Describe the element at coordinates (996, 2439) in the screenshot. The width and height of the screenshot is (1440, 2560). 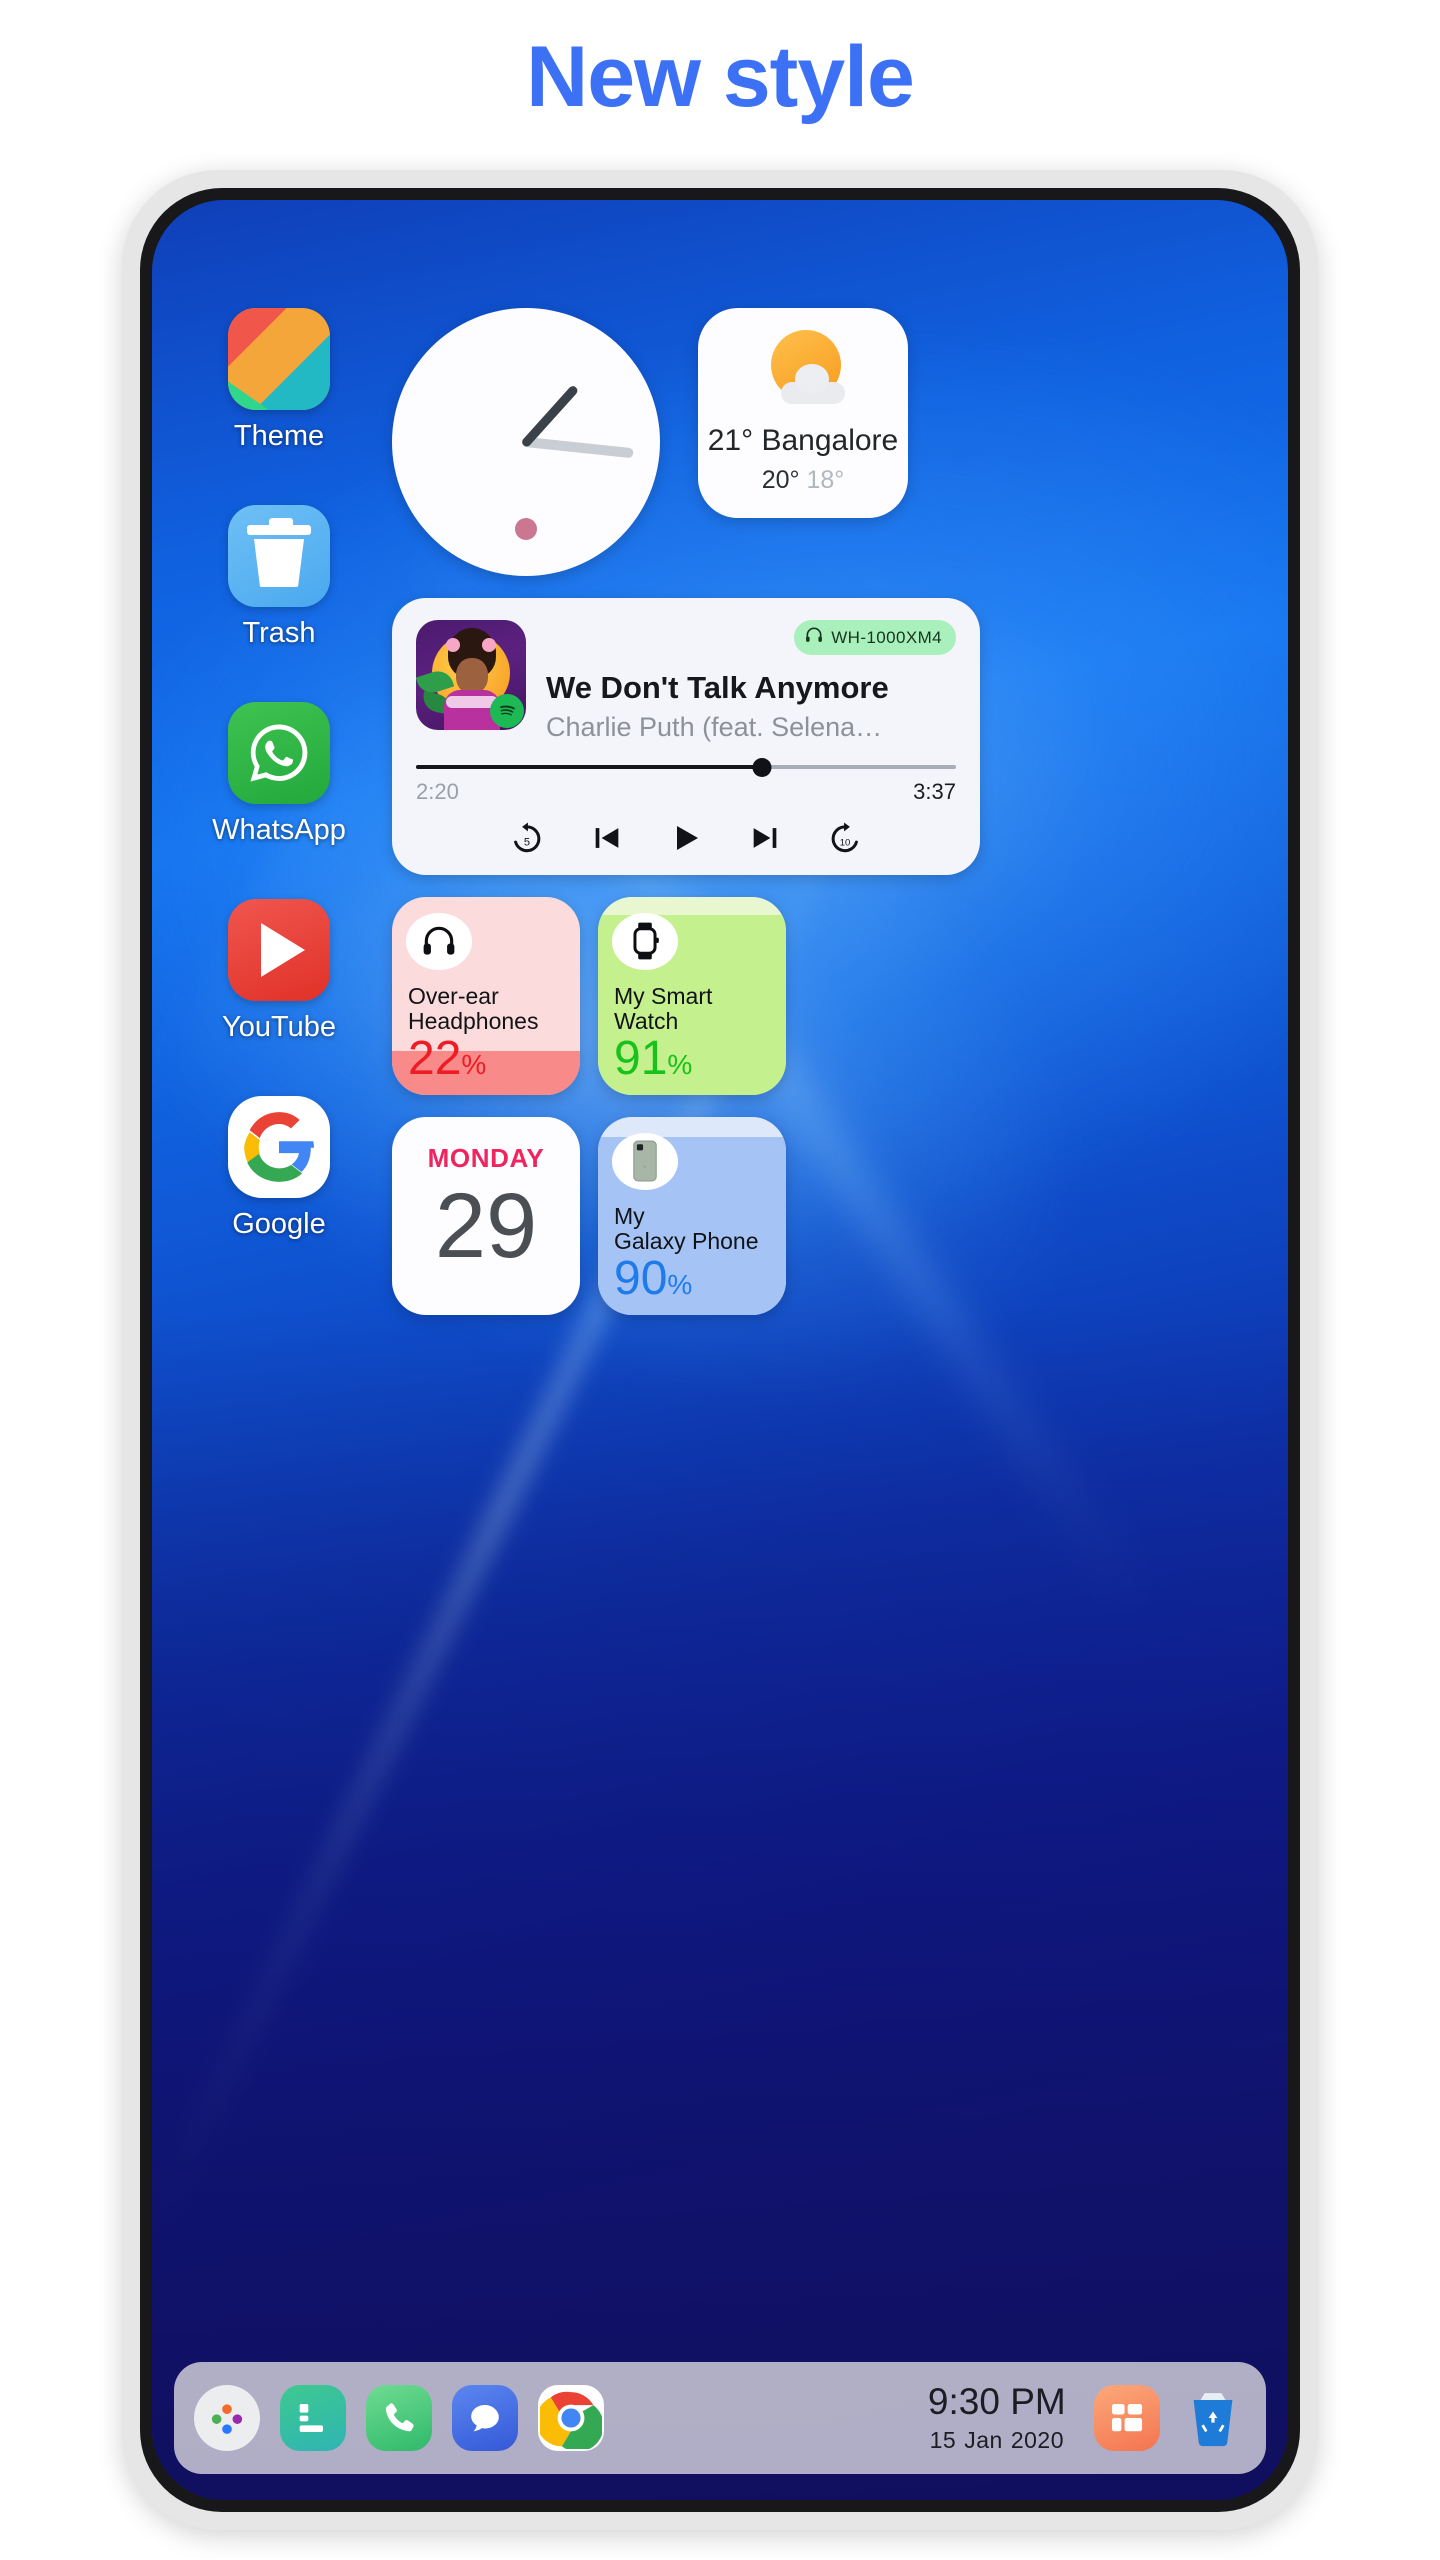
I see `dock-date-value: 15 Jan 2020` at that location.